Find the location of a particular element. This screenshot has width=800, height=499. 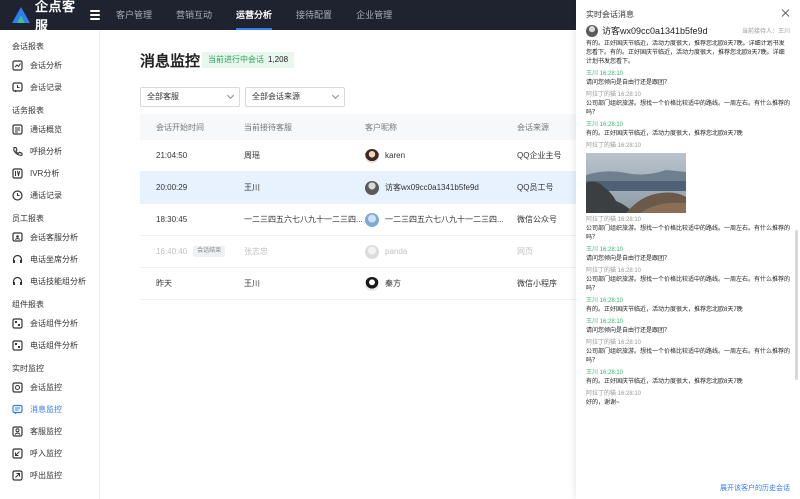

col-source: 会话来源 is located at coordinates (533, 127).